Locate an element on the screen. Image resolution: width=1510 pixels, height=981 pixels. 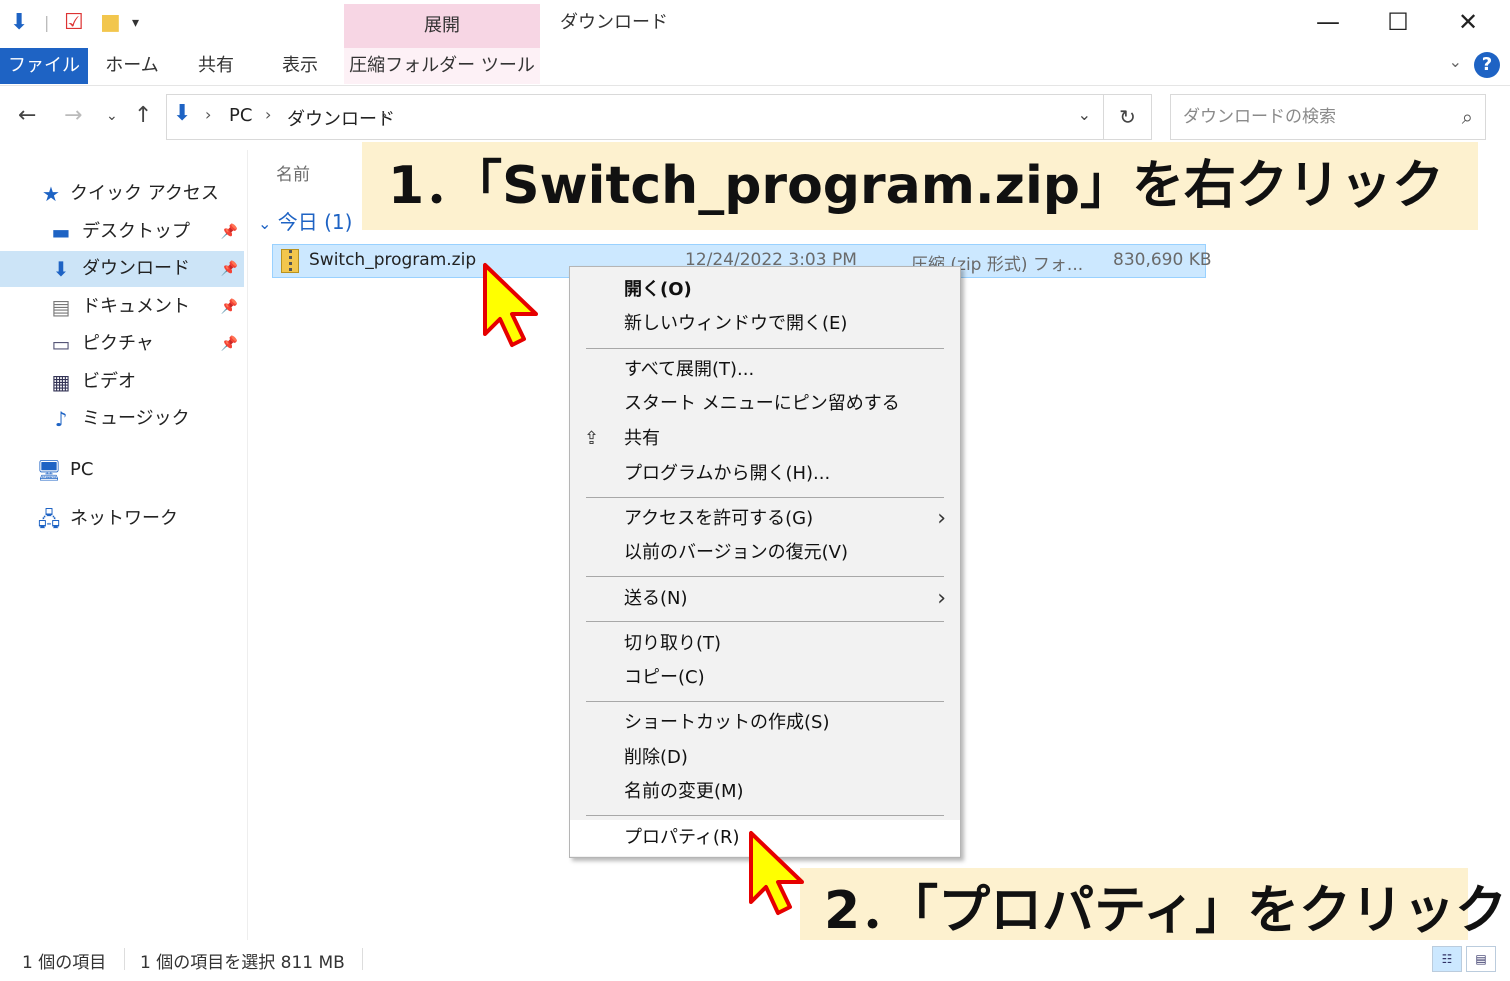
refresh-icon: ↻ is located at coordinates (1127, 117).